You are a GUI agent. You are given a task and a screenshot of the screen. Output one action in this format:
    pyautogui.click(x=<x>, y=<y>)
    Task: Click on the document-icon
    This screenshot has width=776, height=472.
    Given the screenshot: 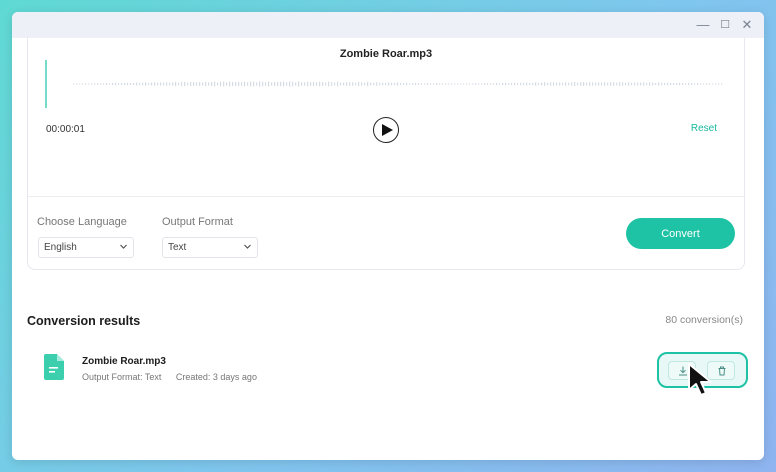 What is the action you would take?
    pyautogui.click(x=54, y=367)
    